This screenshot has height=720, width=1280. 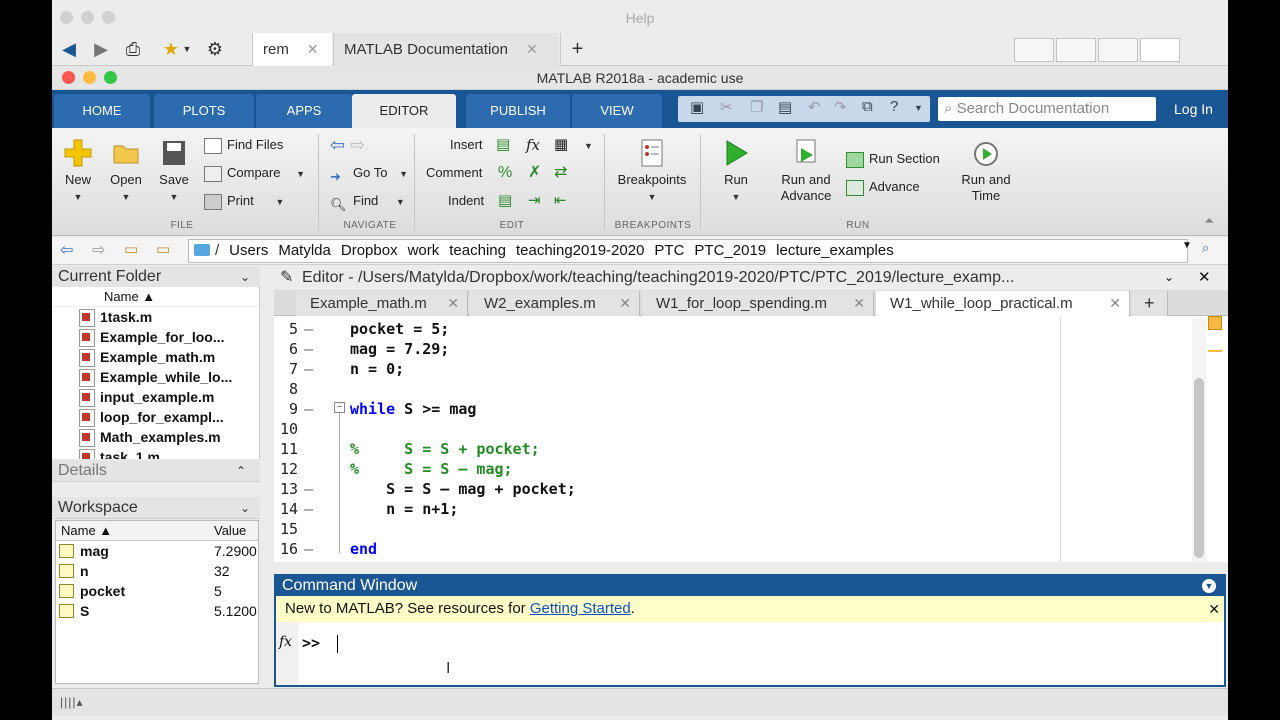 What do you see at coordinates (285, 642) in the screenshot?
I see `function-browser-icon: fx` at bounding box center [285, 642].